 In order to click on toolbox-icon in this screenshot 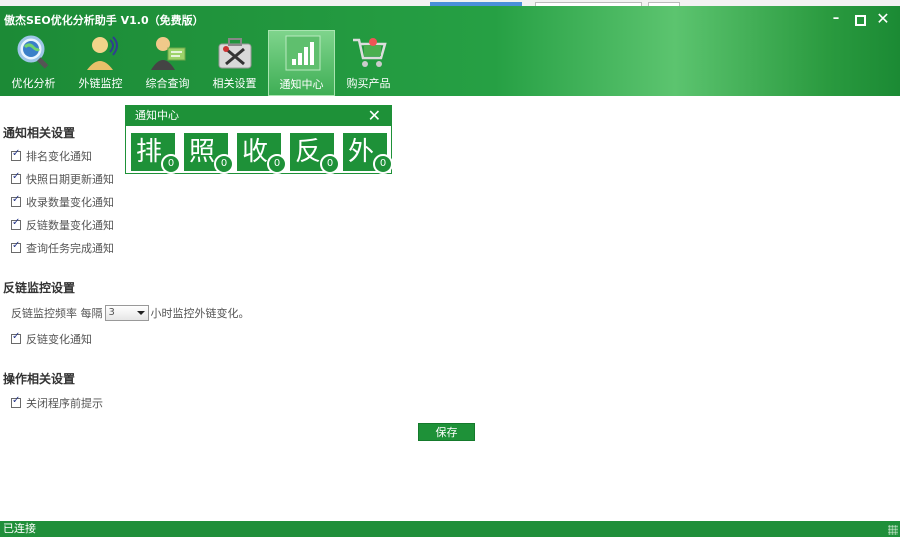, I will do `click(235, 53)`.